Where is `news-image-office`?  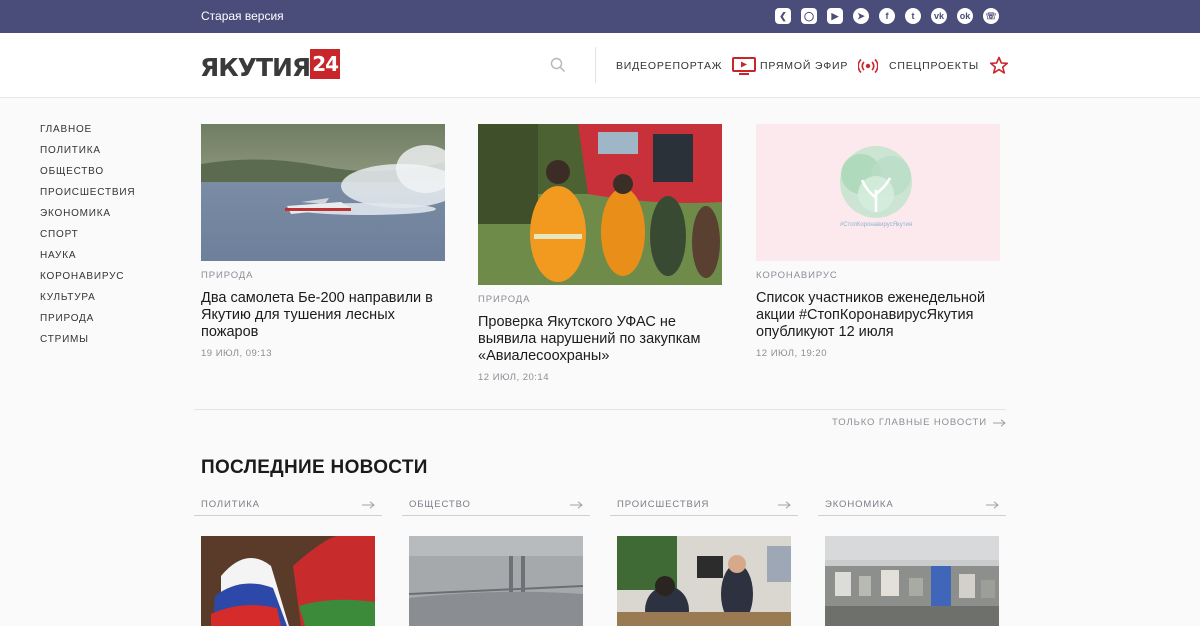 news-image-office is located at coordinates (704, 581).